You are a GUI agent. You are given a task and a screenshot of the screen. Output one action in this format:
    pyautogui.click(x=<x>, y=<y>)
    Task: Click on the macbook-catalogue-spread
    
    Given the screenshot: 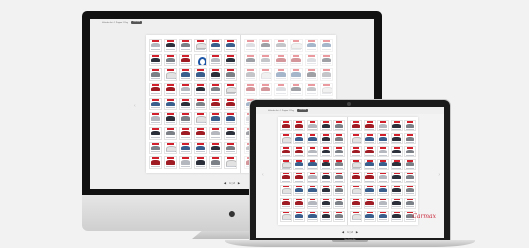 What is the action you would take?
    pyautogui.click(x=348, y=171)
    